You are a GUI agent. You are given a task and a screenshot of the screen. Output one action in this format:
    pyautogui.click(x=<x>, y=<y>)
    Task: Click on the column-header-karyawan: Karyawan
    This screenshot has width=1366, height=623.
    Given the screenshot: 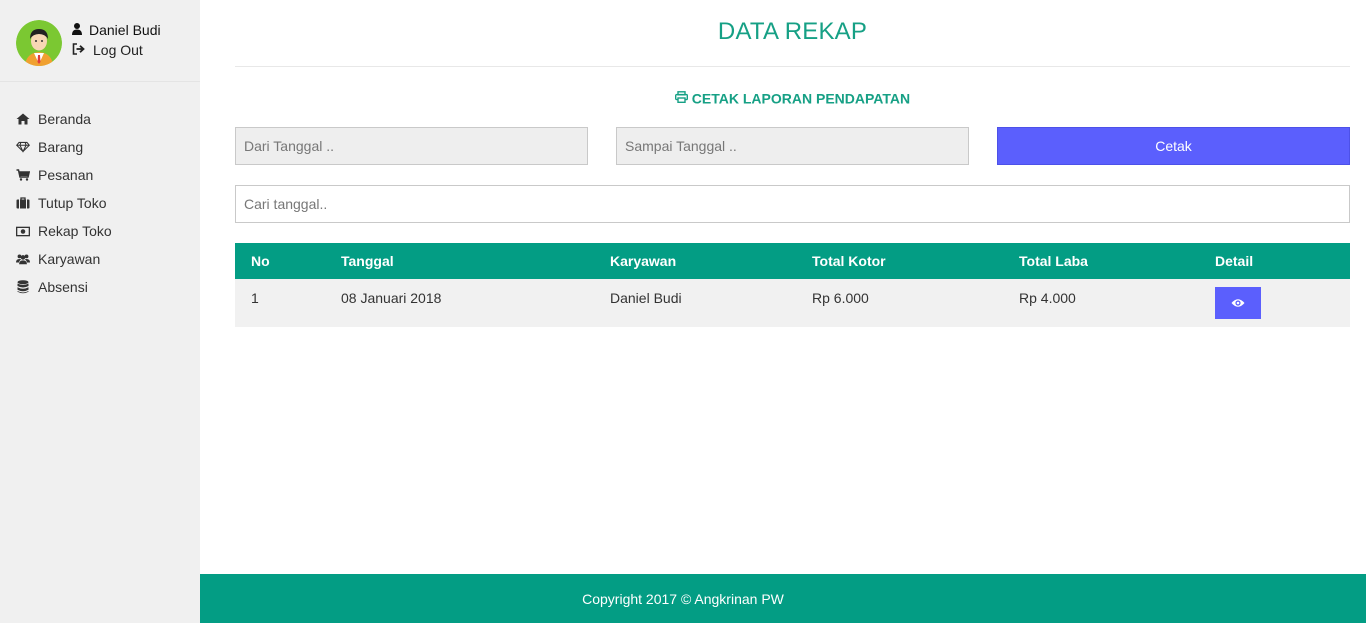 What is the action you would take?
    pyautogui.click(x=643, y=261)
    